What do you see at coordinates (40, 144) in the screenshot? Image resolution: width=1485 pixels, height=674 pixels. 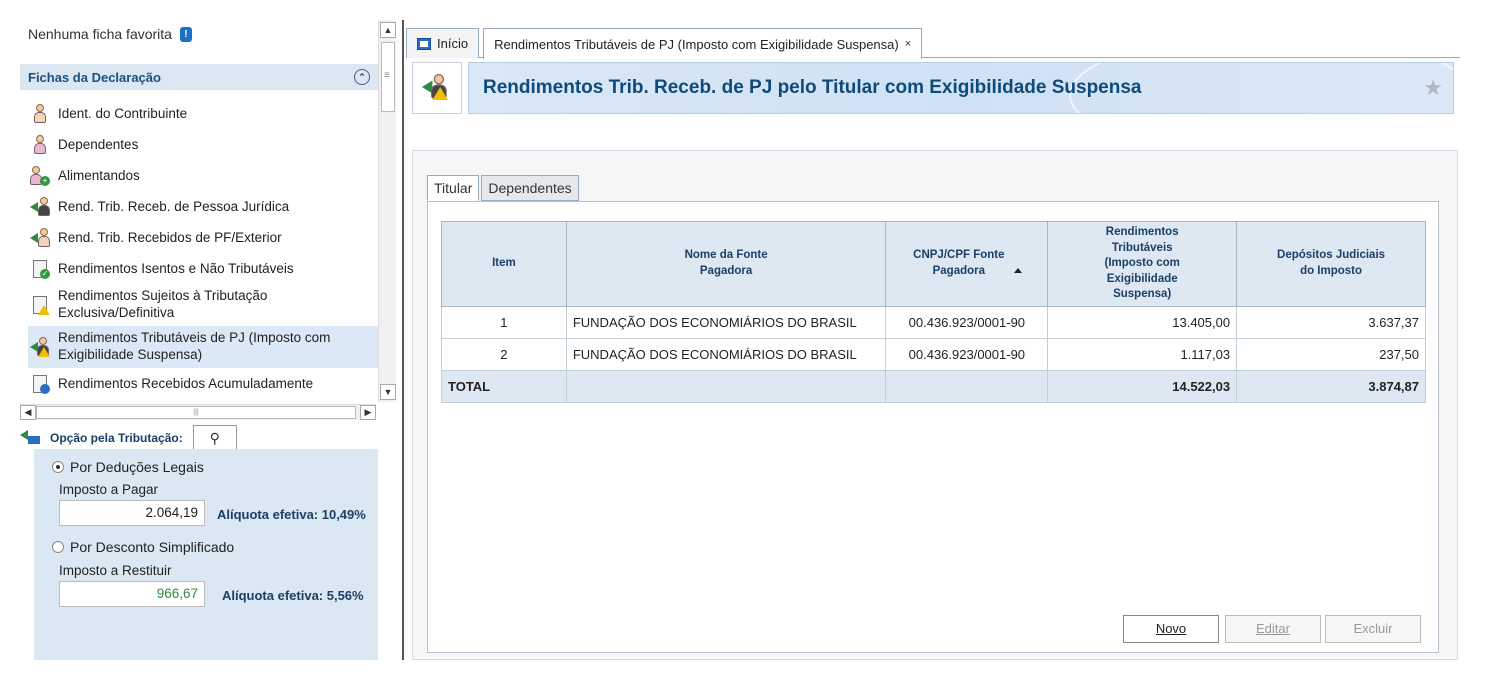 I see `dependents-icon` at bounding box center [40, 144].